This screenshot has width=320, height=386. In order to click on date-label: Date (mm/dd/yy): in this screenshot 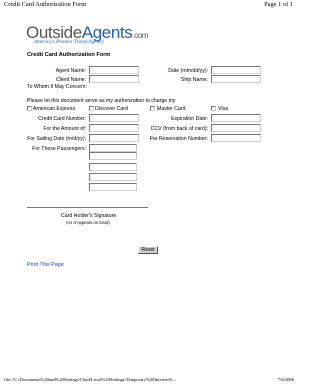, I will do `click(188, 71)`.